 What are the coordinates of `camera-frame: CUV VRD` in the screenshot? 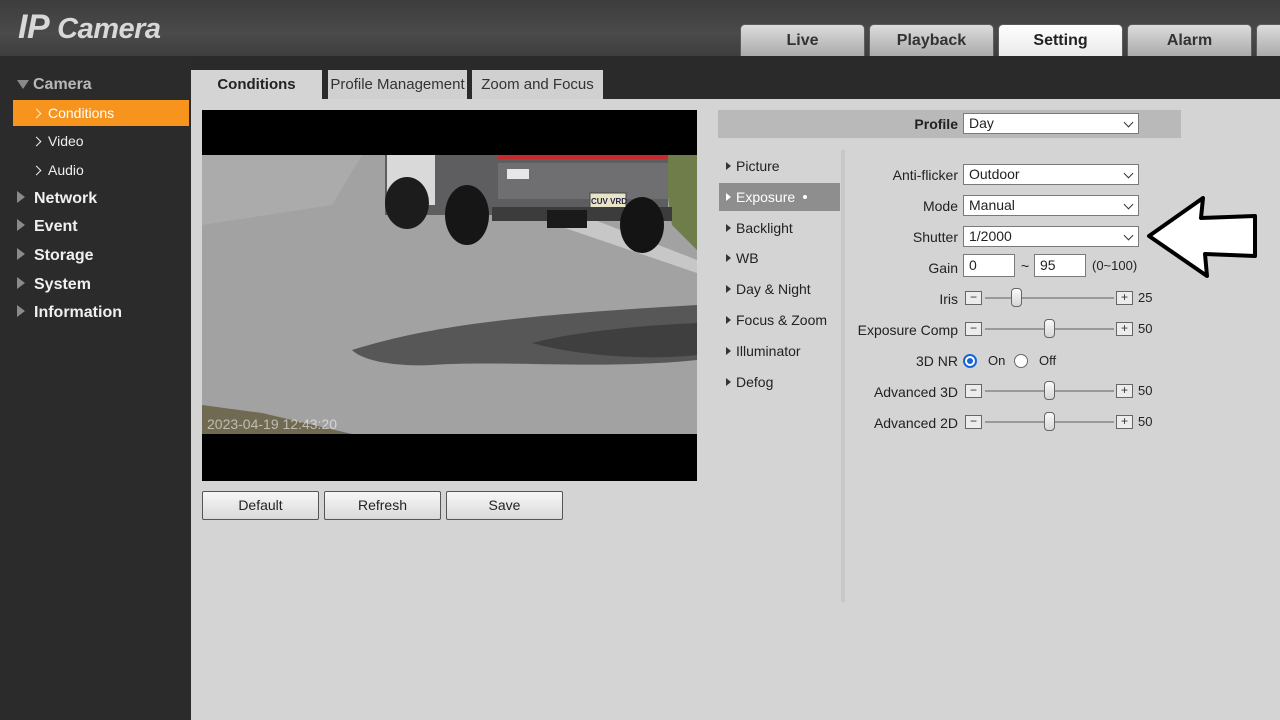 It's located at (449, 294).